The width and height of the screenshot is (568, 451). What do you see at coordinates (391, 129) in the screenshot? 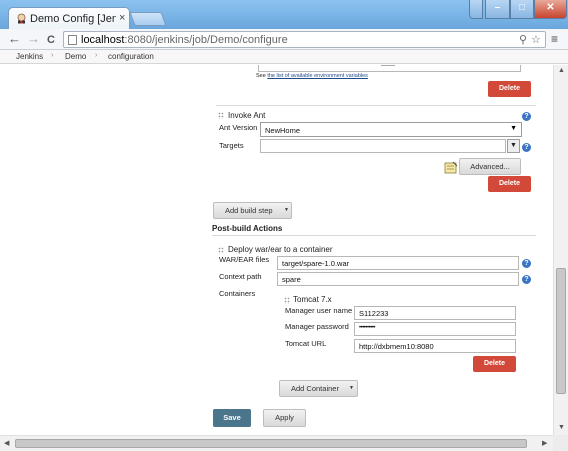
I see `ant-version-select: NewHome ▼` at bounding box center [391, 129].